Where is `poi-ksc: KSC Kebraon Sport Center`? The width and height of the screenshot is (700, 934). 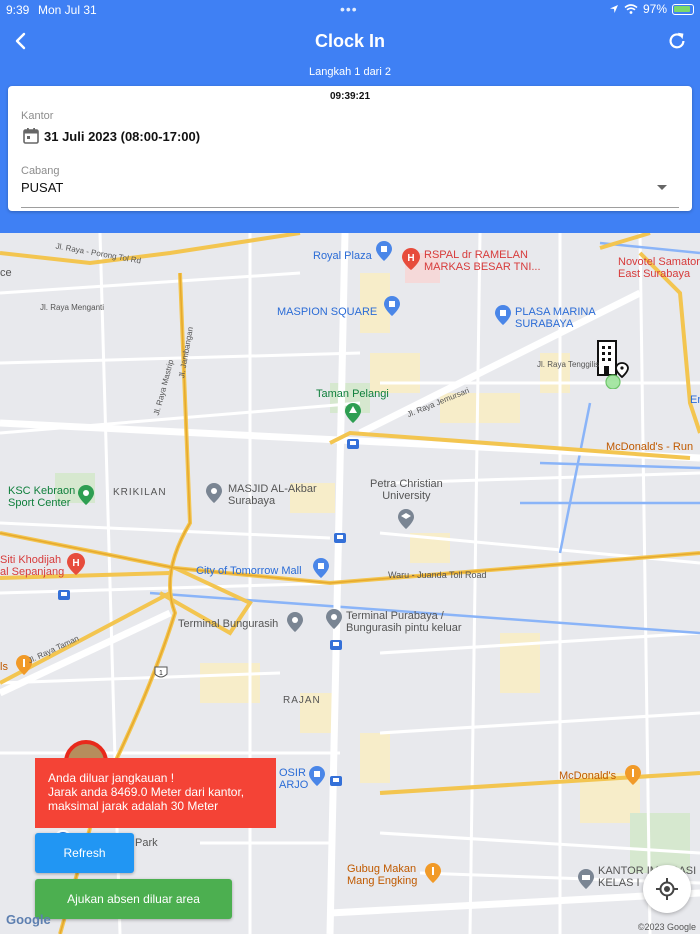
poi-ksc: KSC Kebraon Sport Center is located at coordinates (41, 497).